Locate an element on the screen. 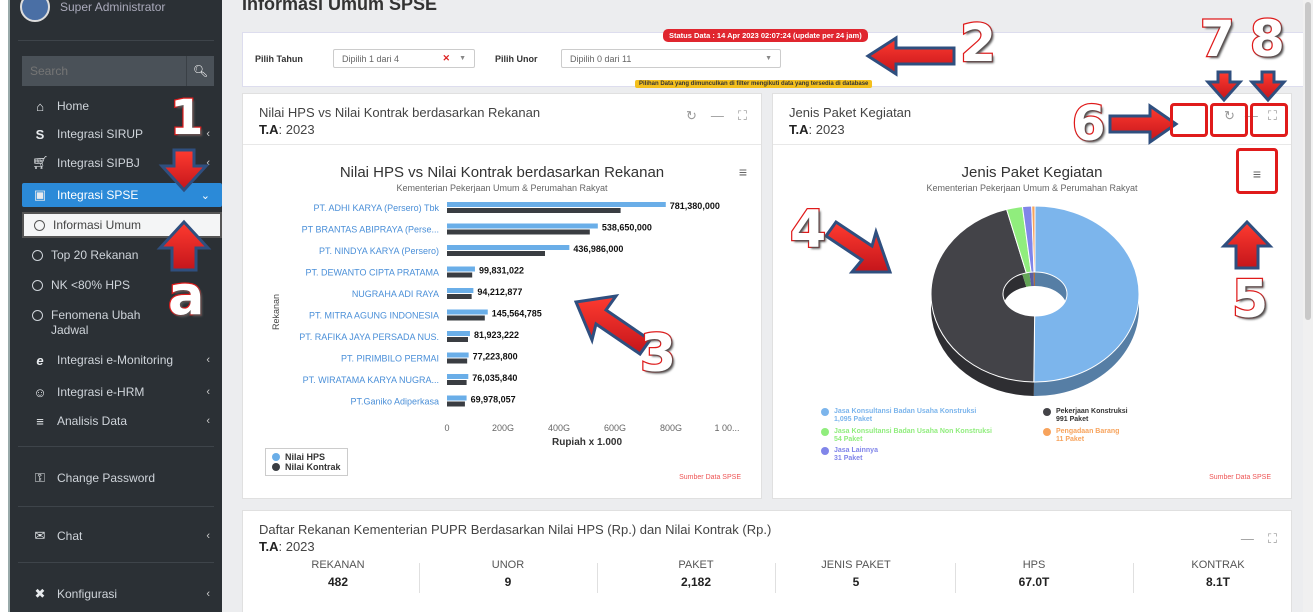 This screenshot has height=612, width=1313. annotation-label: 5 is located at coordinates (1250, 300).